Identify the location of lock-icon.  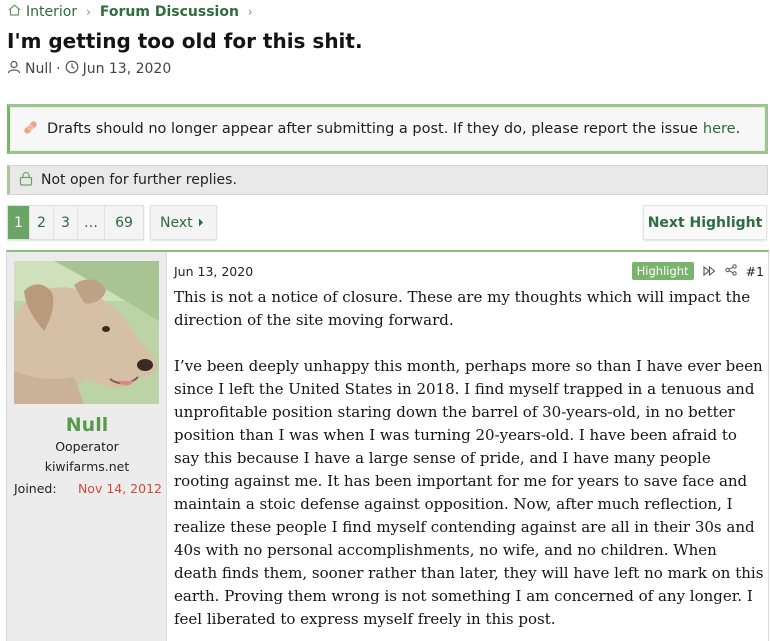
(26, 180).